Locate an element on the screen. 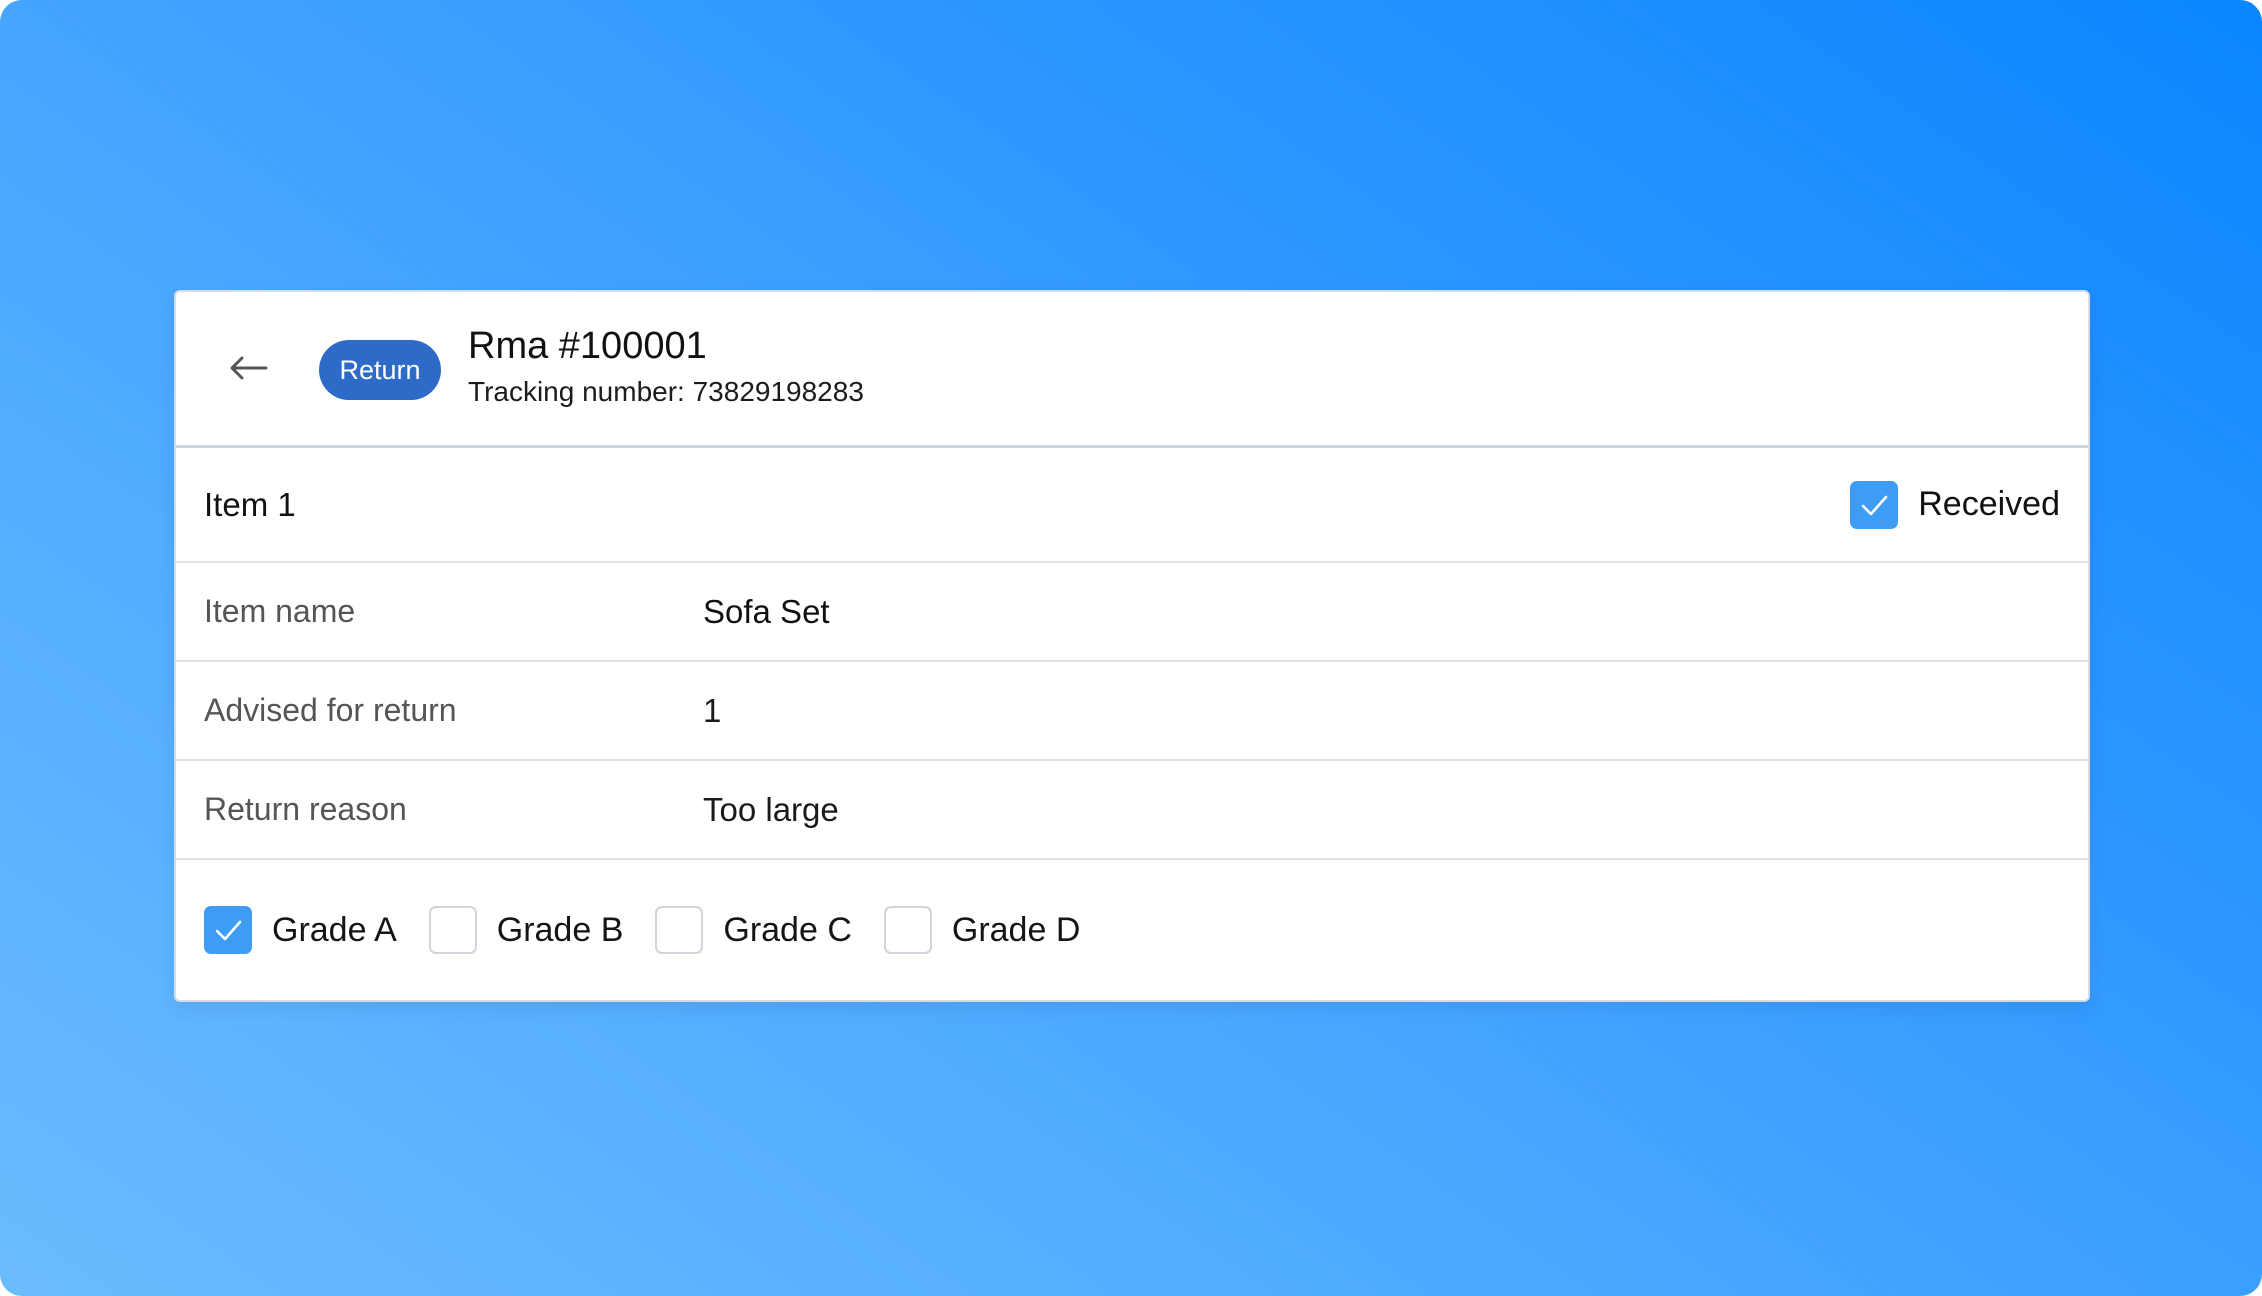 The height and width of the screenshot is (1296, 2262). back-button is located at coordinates (248, 368).